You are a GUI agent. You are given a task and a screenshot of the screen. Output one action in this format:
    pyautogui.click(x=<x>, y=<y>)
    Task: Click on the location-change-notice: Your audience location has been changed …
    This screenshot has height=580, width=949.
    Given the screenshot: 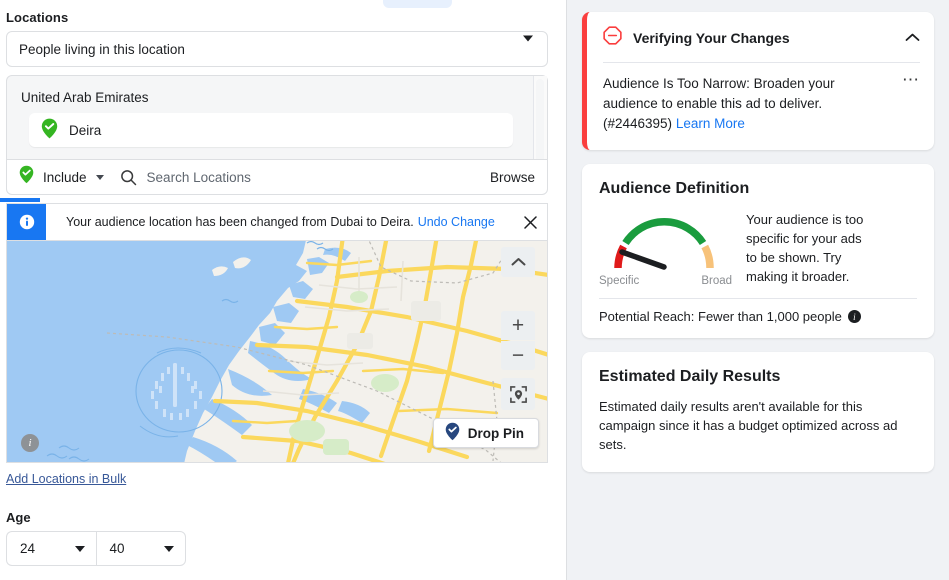 What is the action you would take?
    pyautogui.click(x=277, y=222)
    